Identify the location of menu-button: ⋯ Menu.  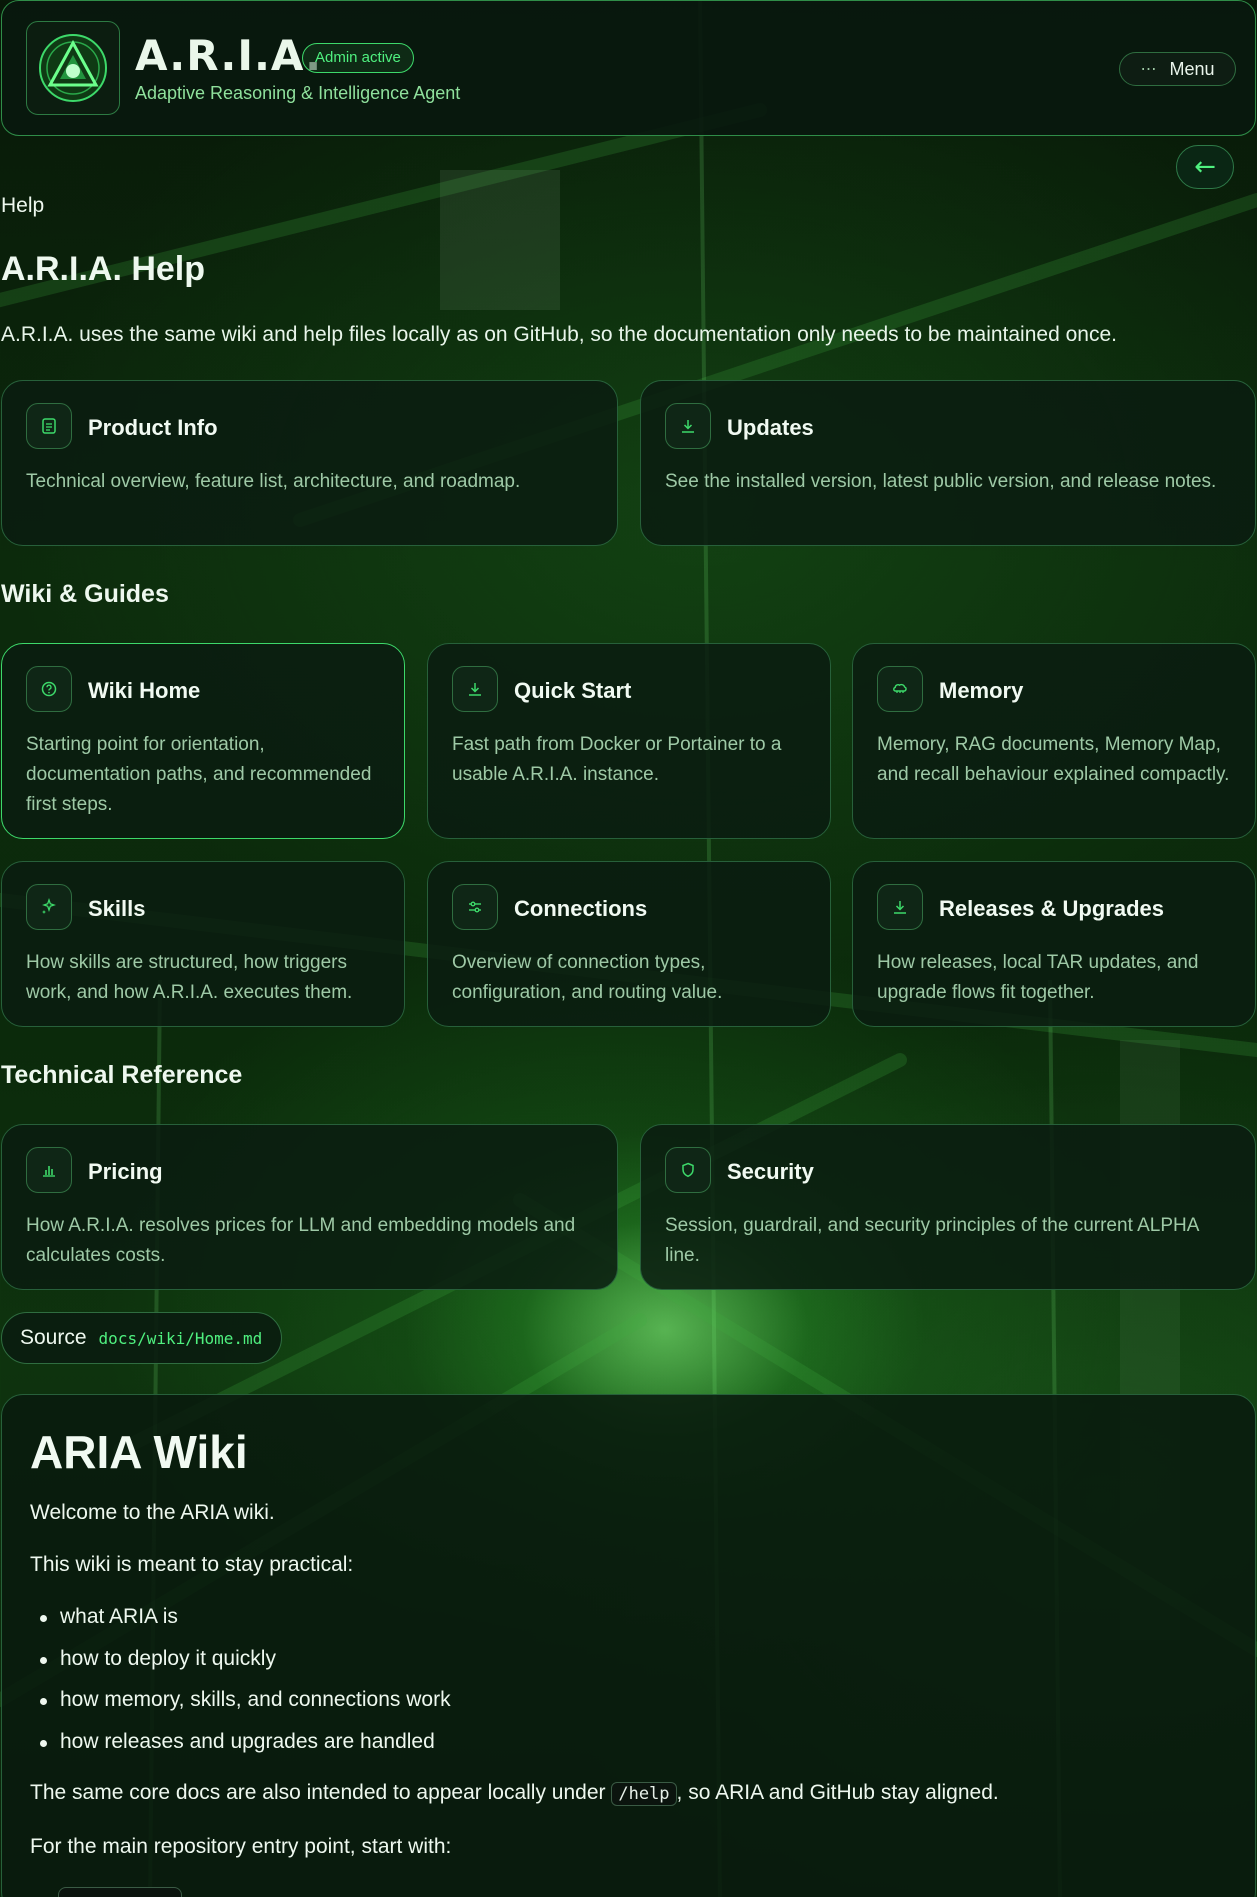
(1177, 69).